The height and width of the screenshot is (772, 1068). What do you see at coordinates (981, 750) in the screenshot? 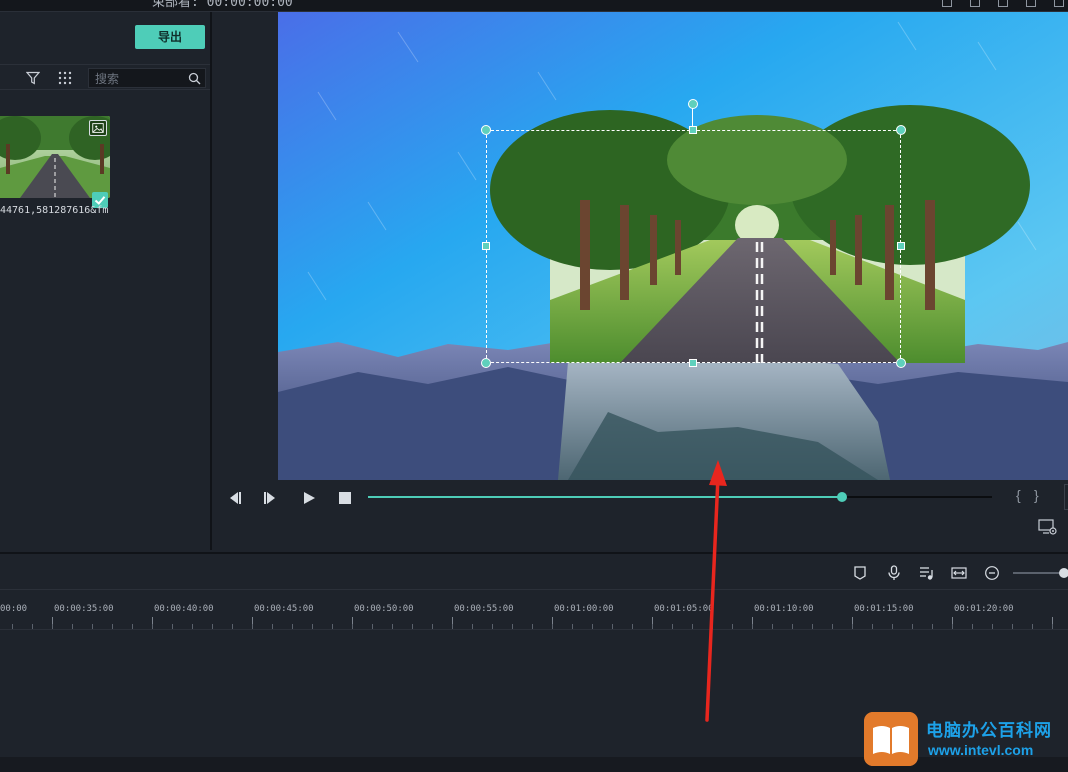
I see `watermark-url: www.intevl.com` at bounding box center [981, 750].